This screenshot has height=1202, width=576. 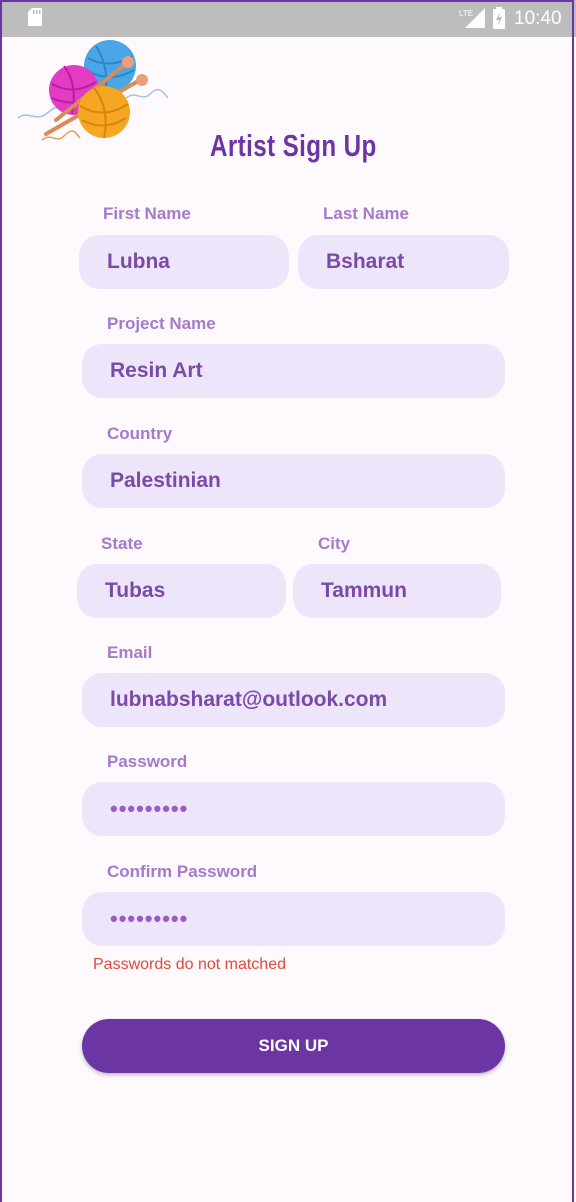 What do you see at coordinates (130, 652) in the screenshot?
I see `email-label: Email` at bounding box center [130, 652].